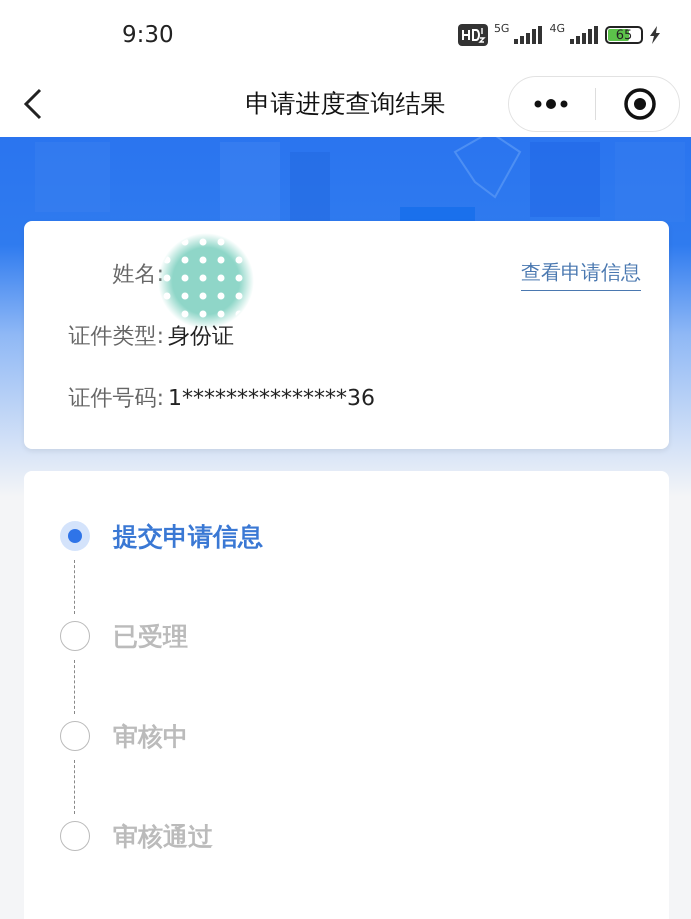 This screenshot has width=691, height=919. I want to click on field-value: 1***************36, so click(271, 398).